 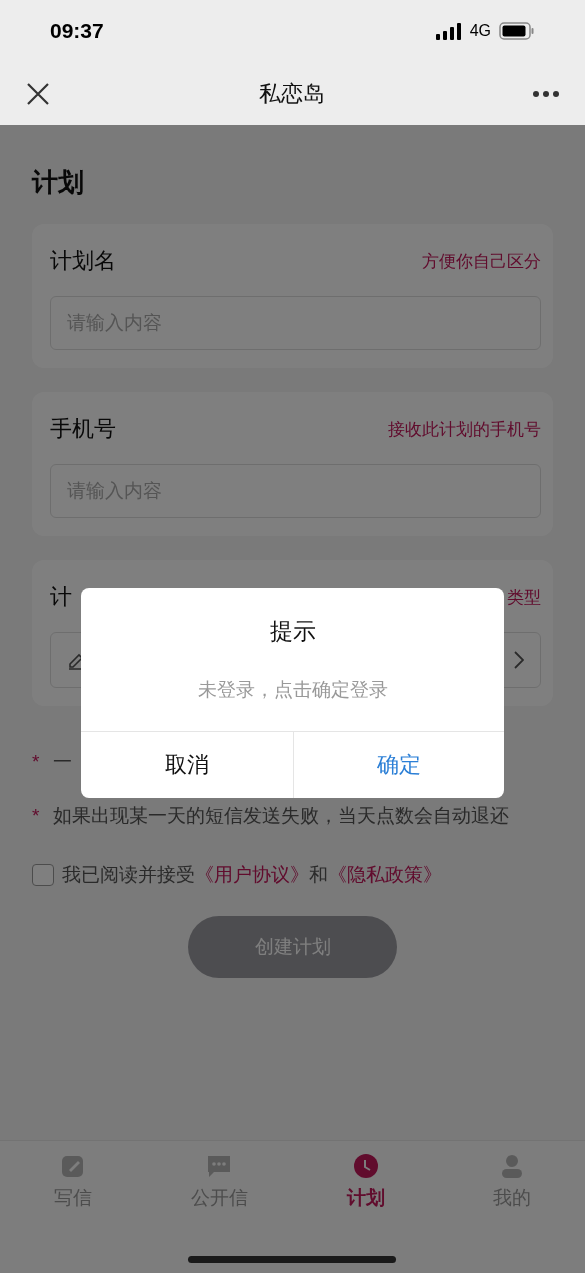 What do you see at coordinates (480, 31) in the screenshot?
I see `network-label: 4G` at bounding box center [480, 31].